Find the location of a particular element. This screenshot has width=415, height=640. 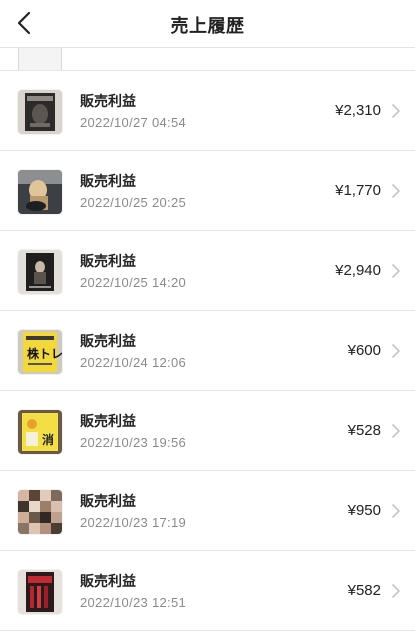

list-item: 販売利益 2022/10/25 20:25 ¥1,770 is located at coordinates (207, 191).